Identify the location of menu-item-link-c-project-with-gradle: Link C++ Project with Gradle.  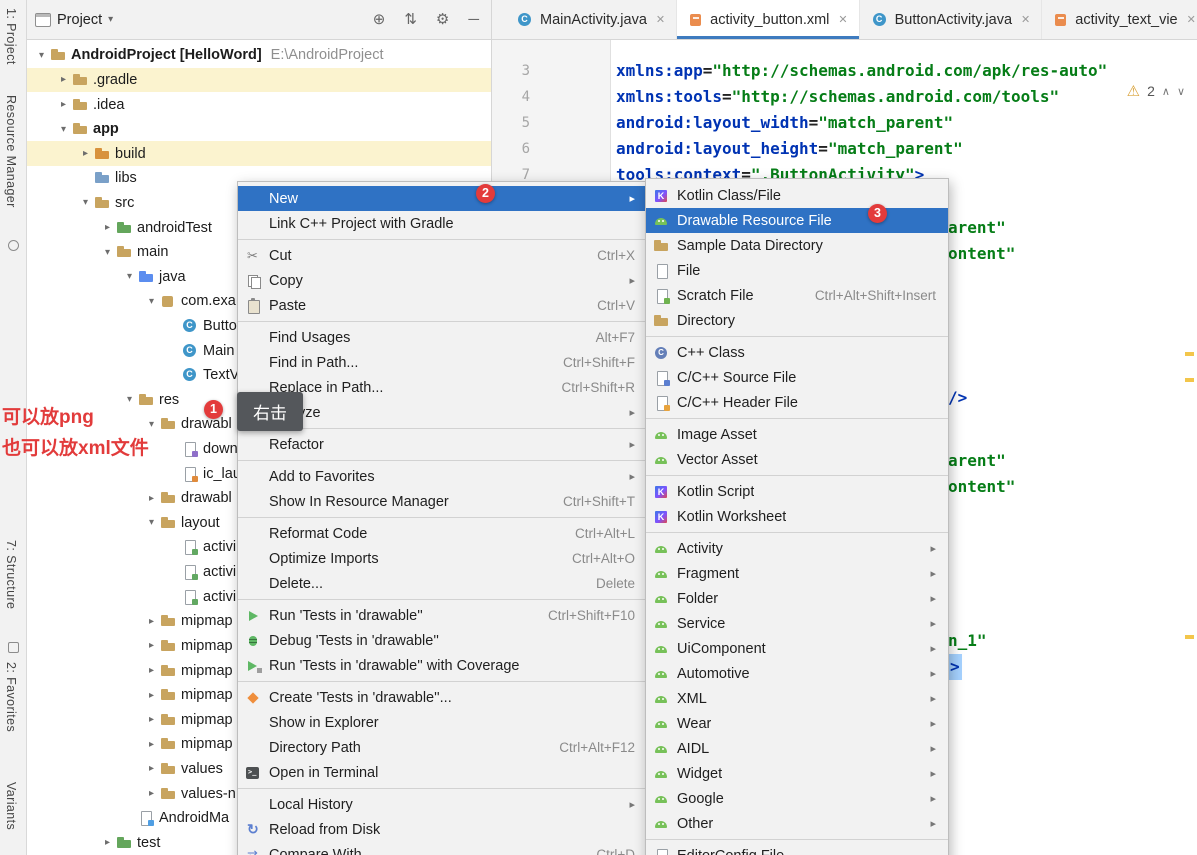
(442, 223).